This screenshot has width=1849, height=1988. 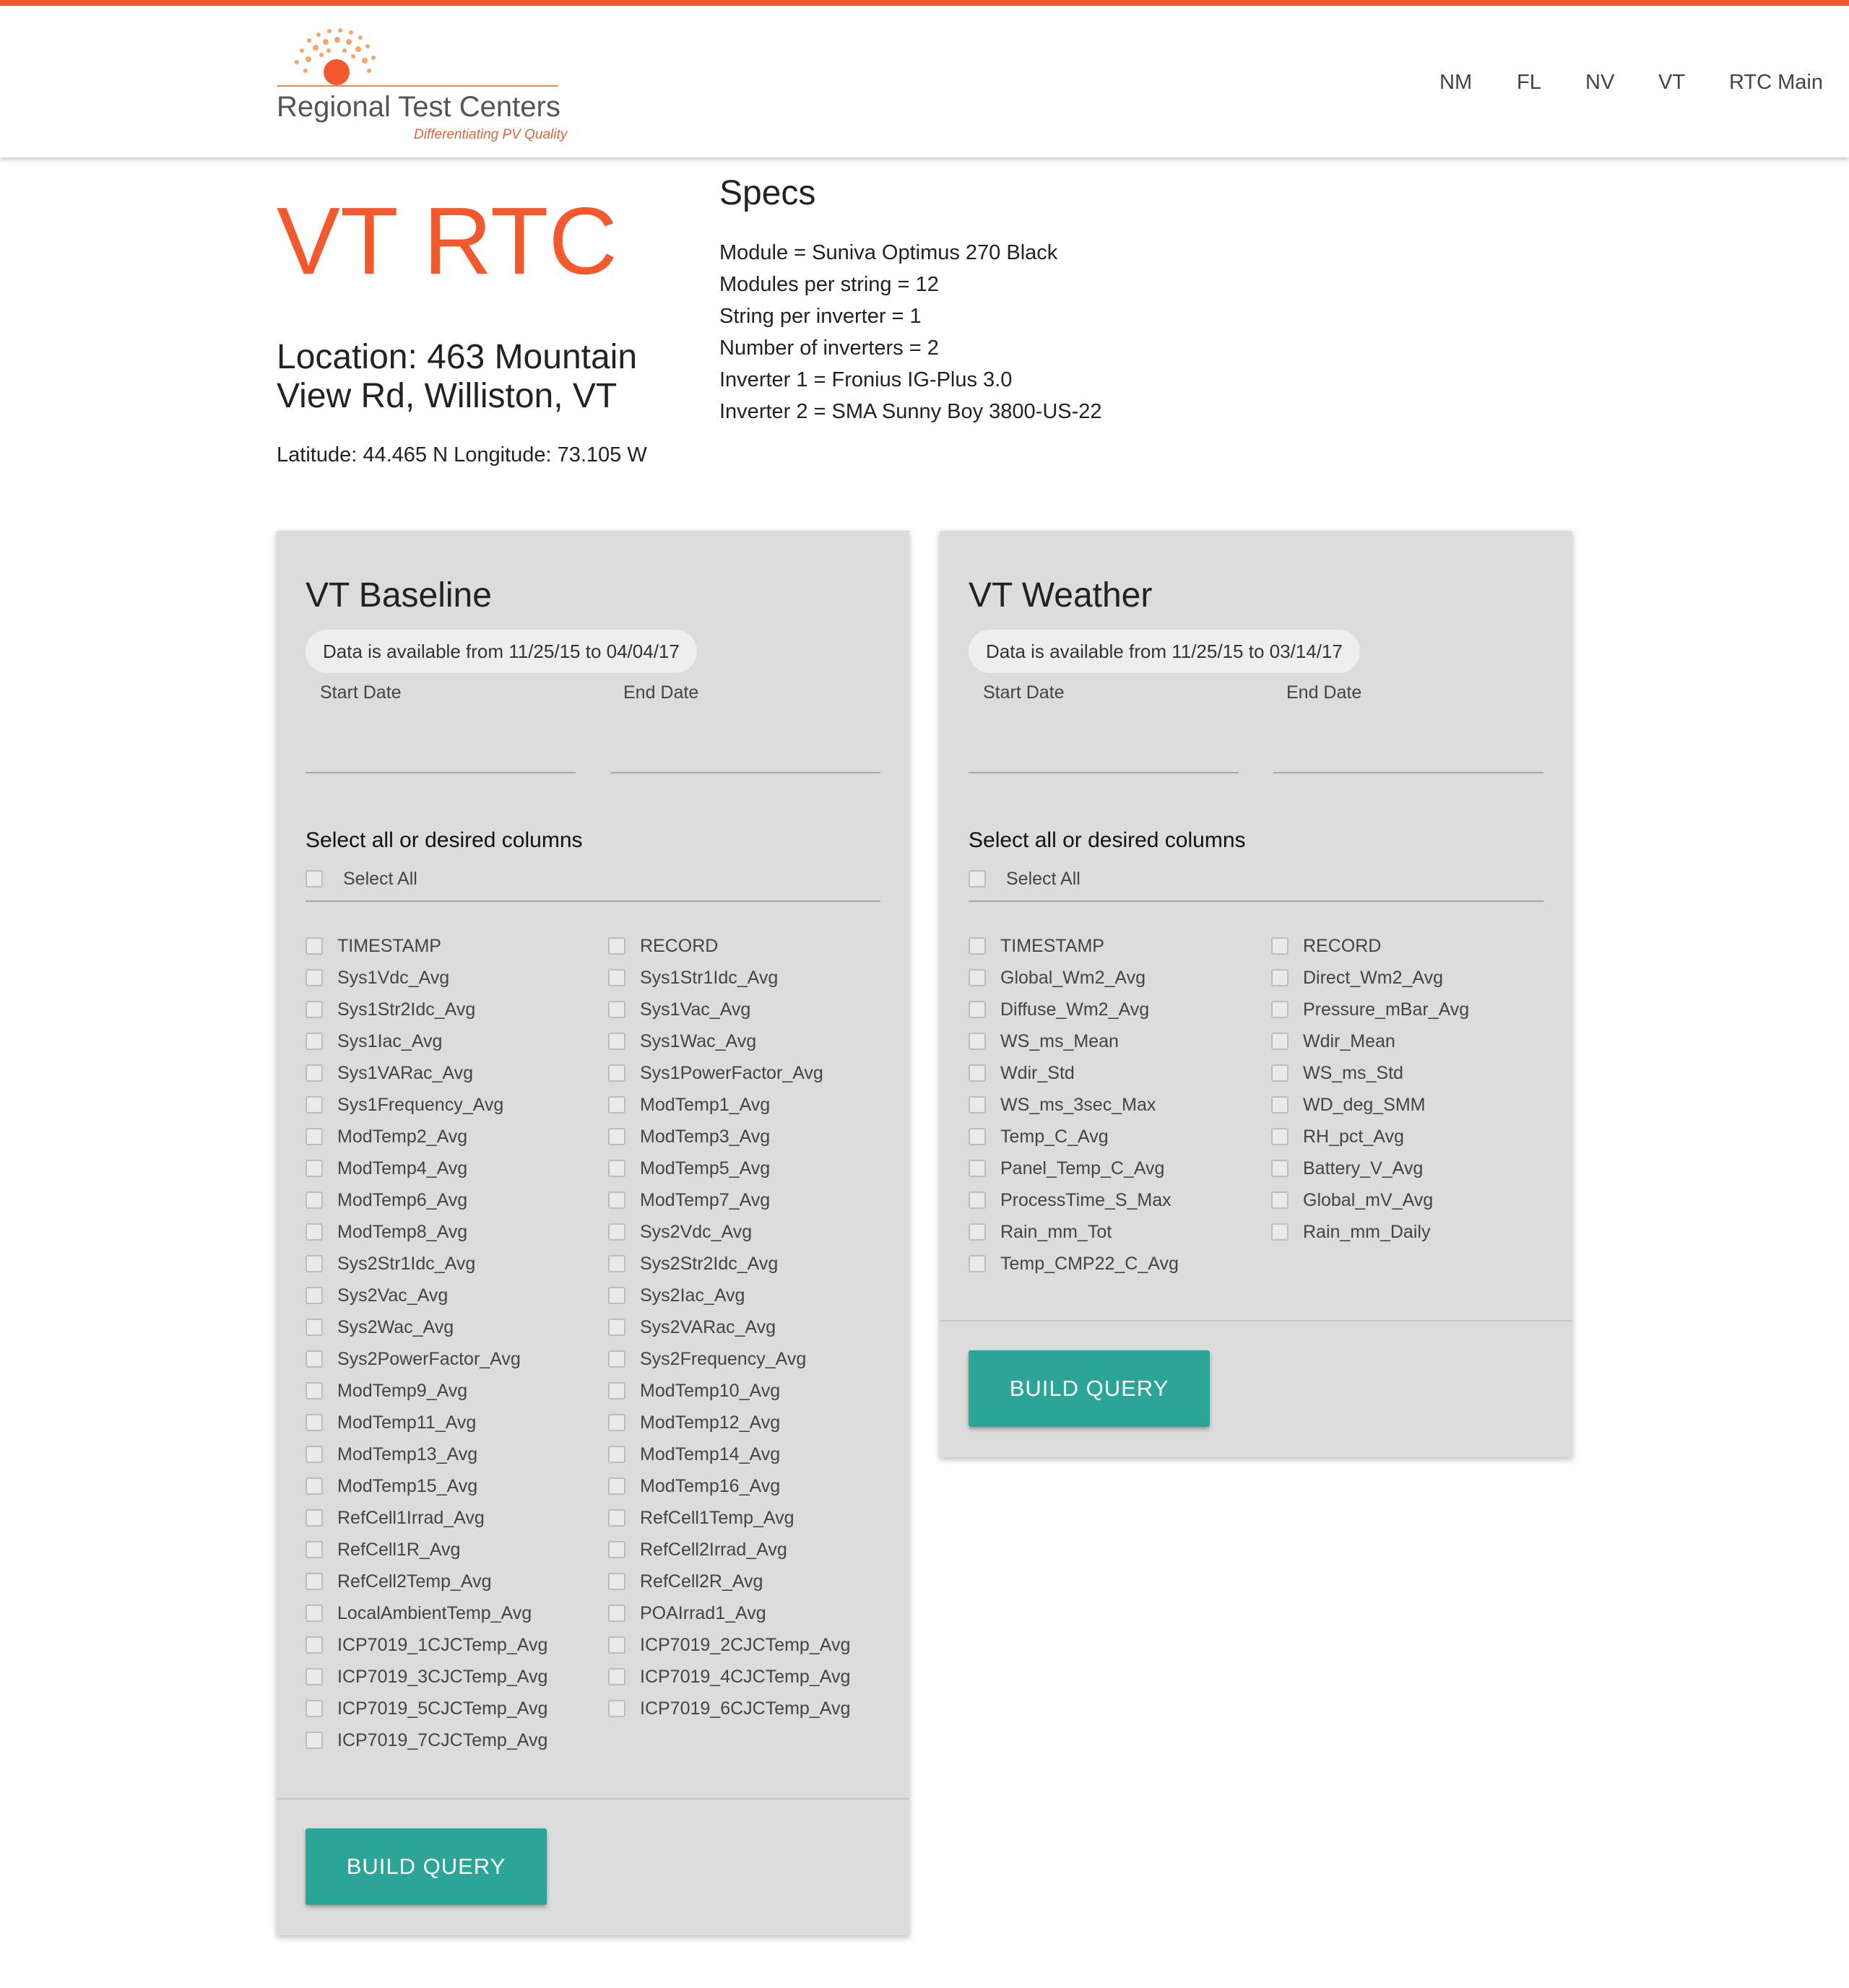 What do you see at coordinates (679, 1009) in the screenshot?
I see `column-checkbox: Sys1Vac_Avg` at bounding box center [679, 1009].